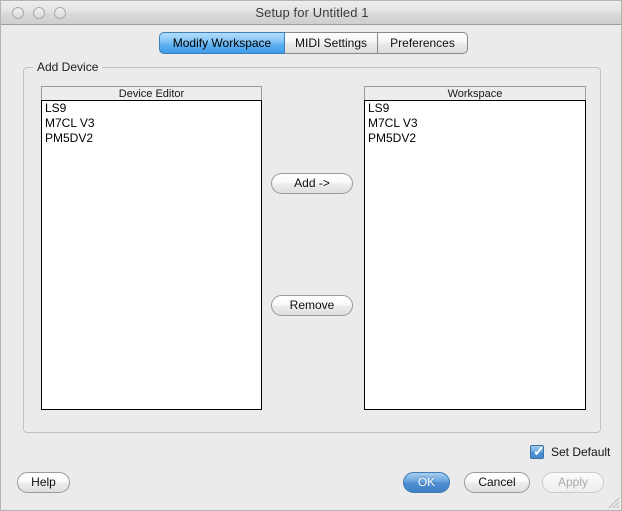 The height and width of the screenshot is (511, 622). I want to click on ok-button: OK, so click(426, 482).